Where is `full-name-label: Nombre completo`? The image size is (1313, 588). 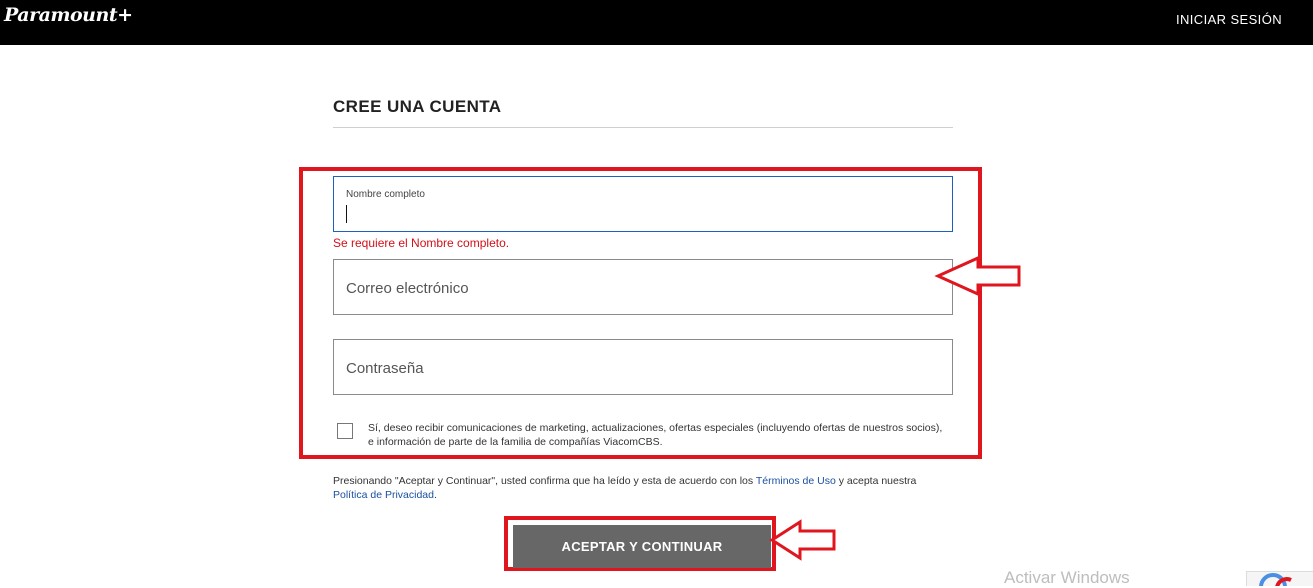 full-name-label: Nombre completo is located at coordinates (385, 194).